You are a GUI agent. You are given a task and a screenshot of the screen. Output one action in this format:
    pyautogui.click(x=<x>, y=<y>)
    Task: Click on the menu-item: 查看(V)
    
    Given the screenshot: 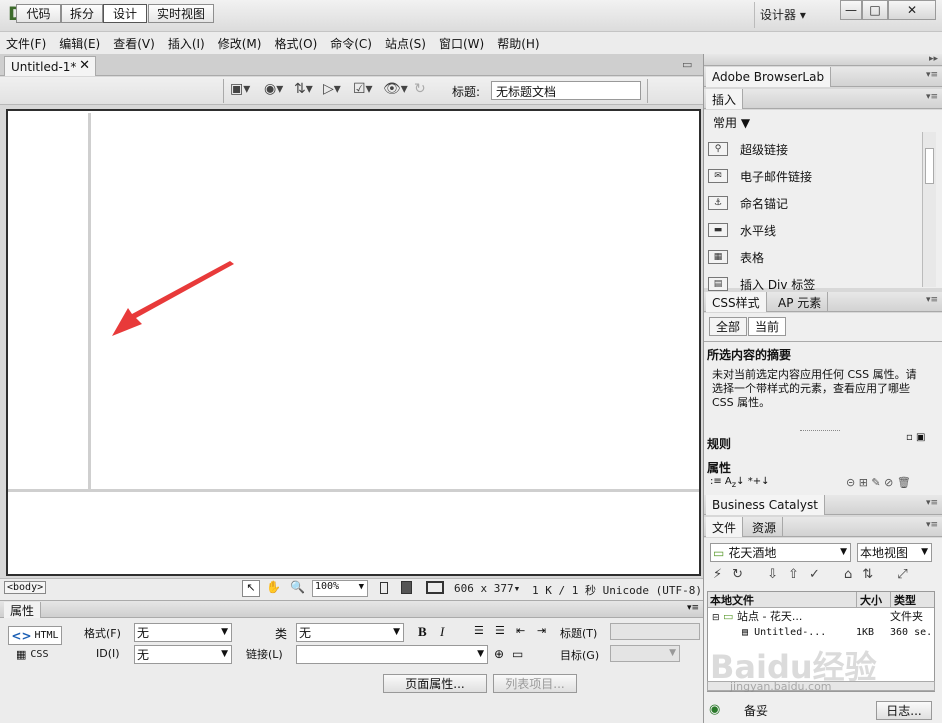 What is the action you would take?
    pyautogui.click(x=134, y=43)
    